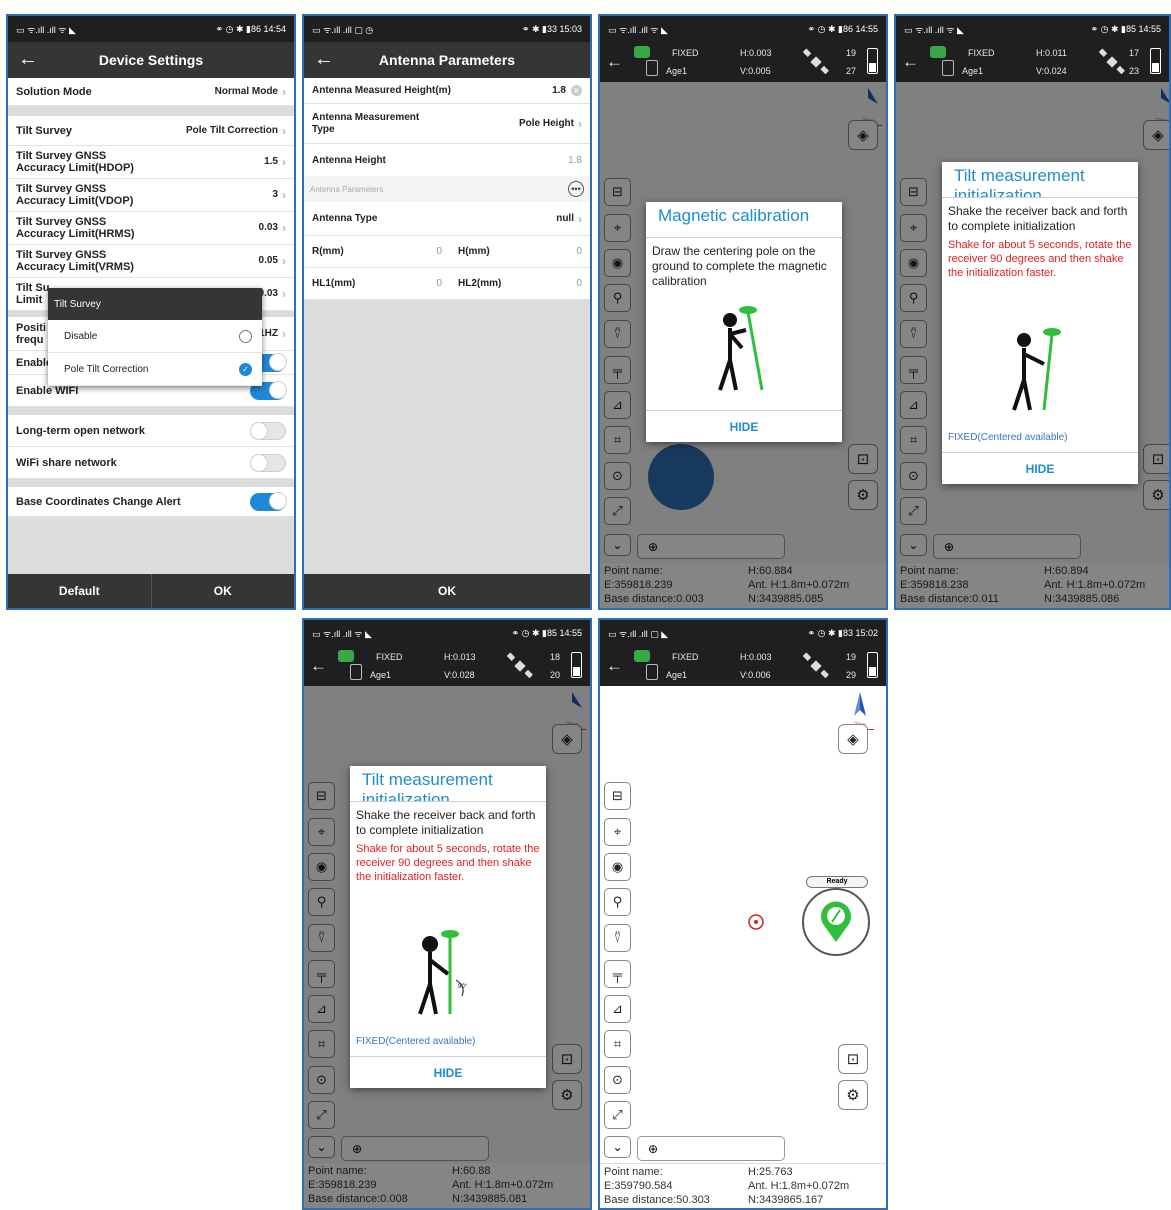 The width and height of the screenshot is (1171, 1210). Describe the element at coordinates (439, 251) in the screenshot. I see `r-input: 0` at that location.